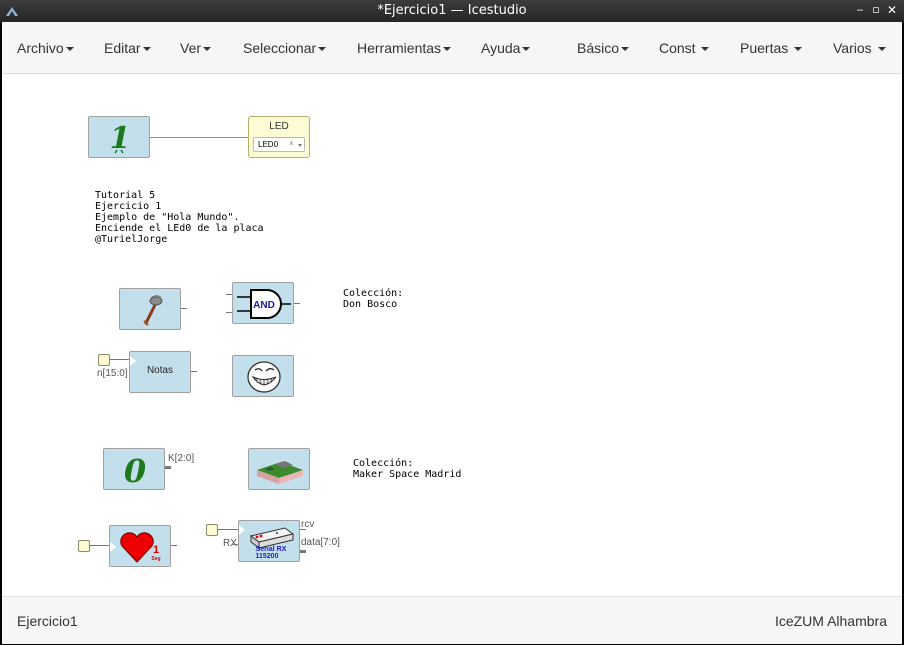 The image size is (904, 645). What do you see at coordinates (267, 556) in the screenshot?
I see `serial-line2: 115200` at bounding box center [267, 556].